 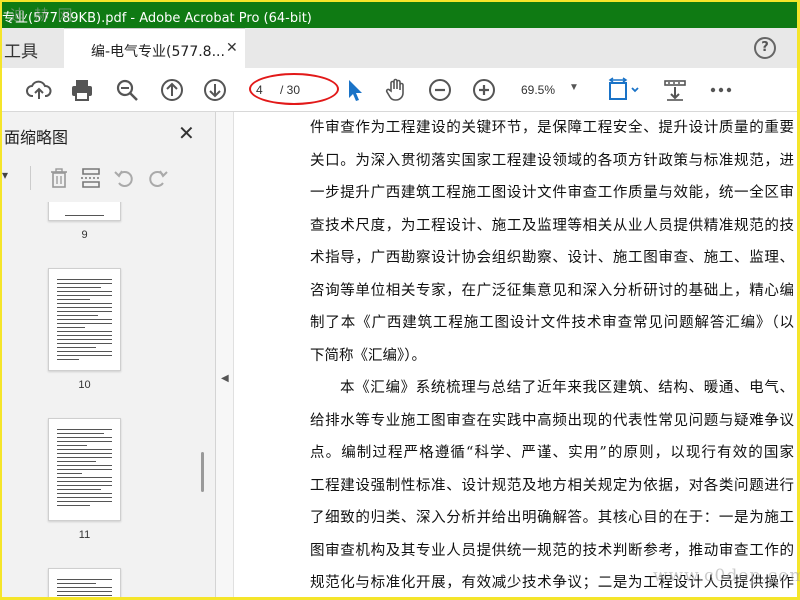 I want to click on page-down-icon, so click(x=215, y=90).